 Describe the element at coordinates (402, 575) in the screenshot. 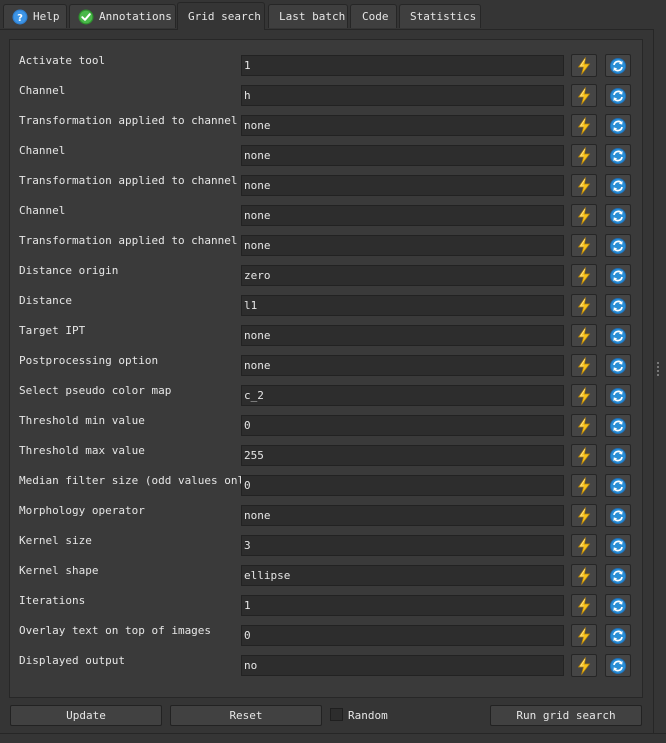

I see `param-value-field: ellipse` at that location.